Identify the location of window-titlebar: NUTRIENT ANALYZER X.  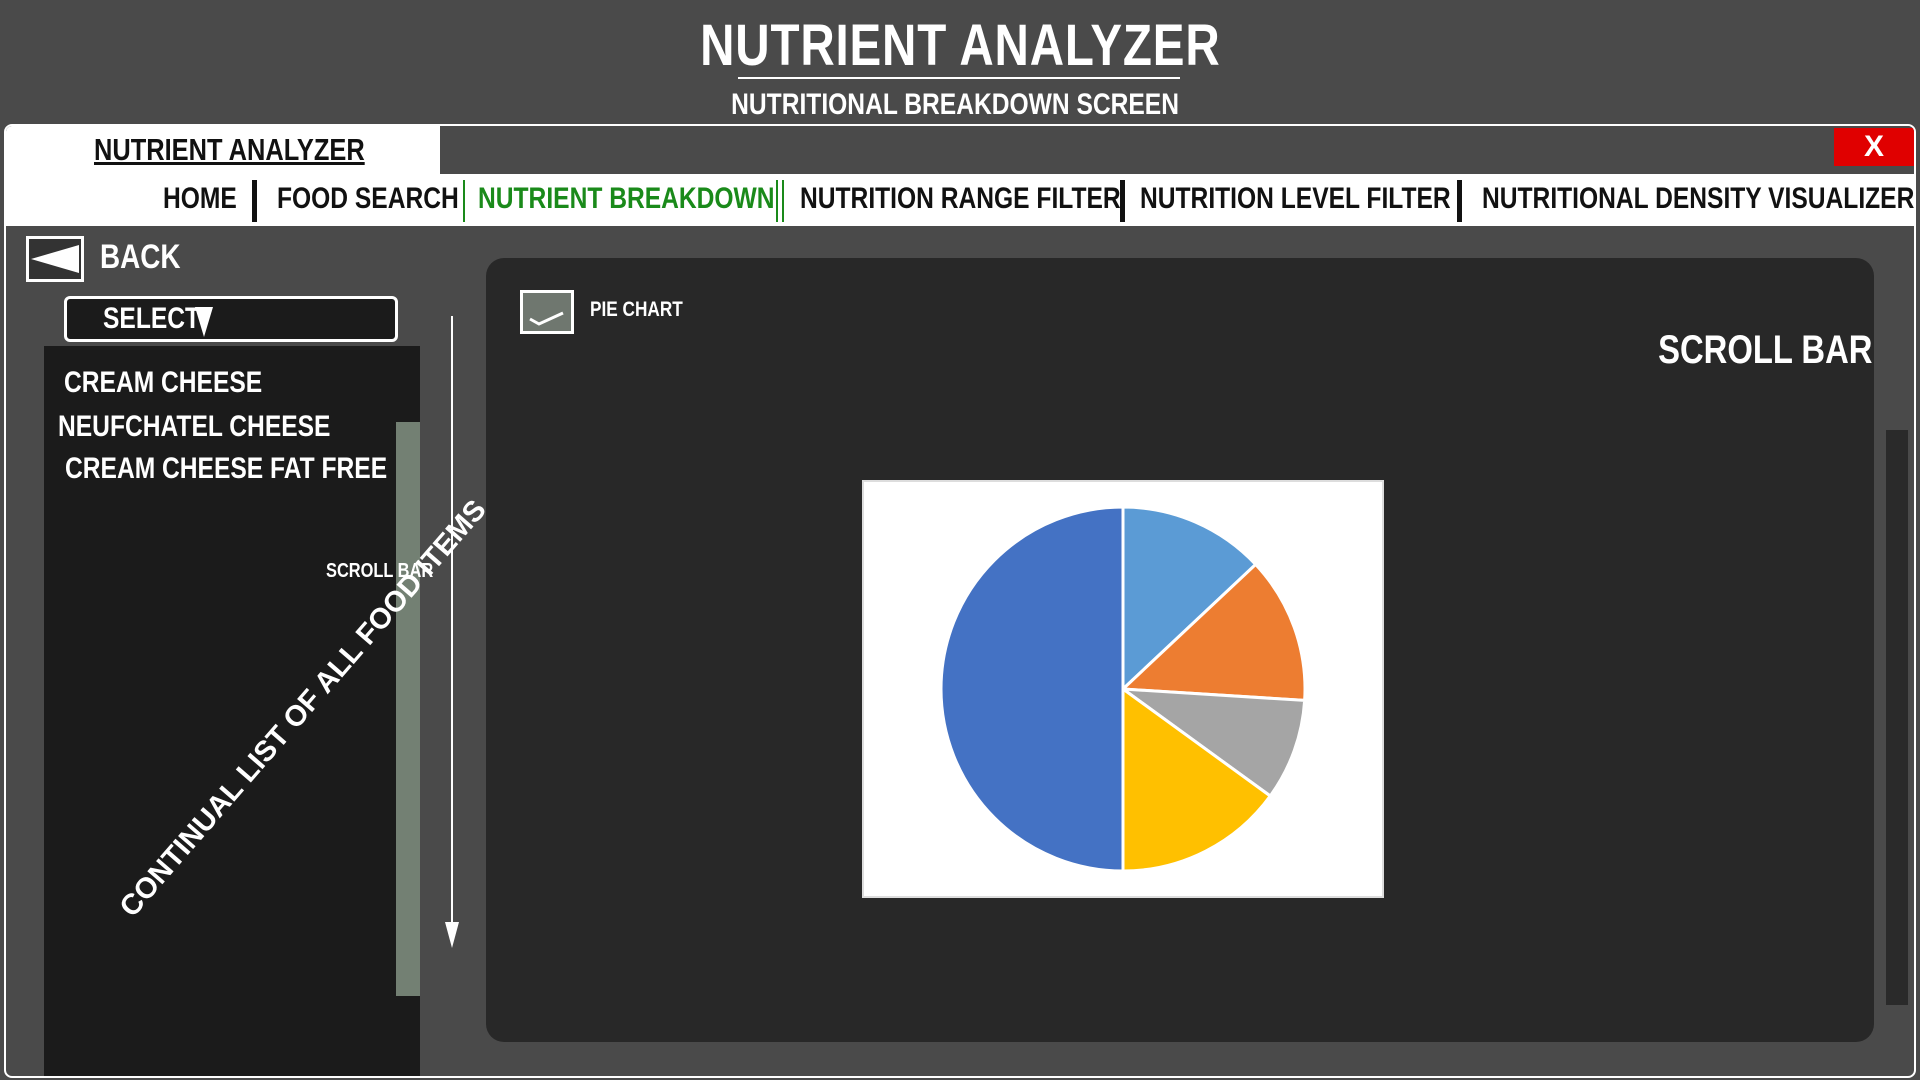
(960, 150).